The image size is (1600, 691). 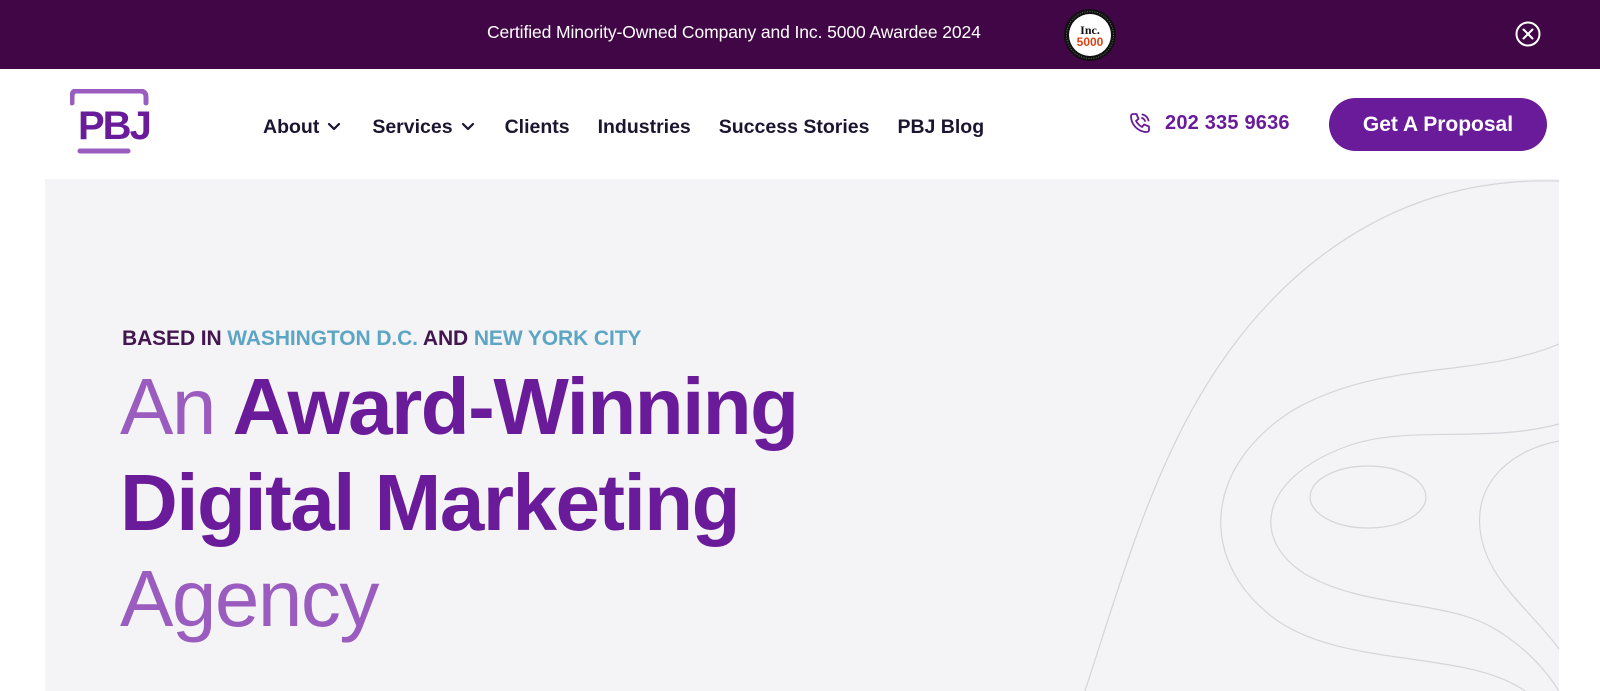 I want to click on nav-item-industries: Industries, so click(x=644, y=127).